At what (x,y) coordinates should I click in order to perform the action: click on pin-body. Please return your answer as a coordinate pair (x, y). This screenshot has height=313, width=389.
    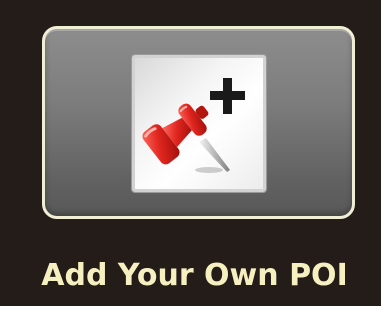
    Looking at the image, I should click on (175, 134).